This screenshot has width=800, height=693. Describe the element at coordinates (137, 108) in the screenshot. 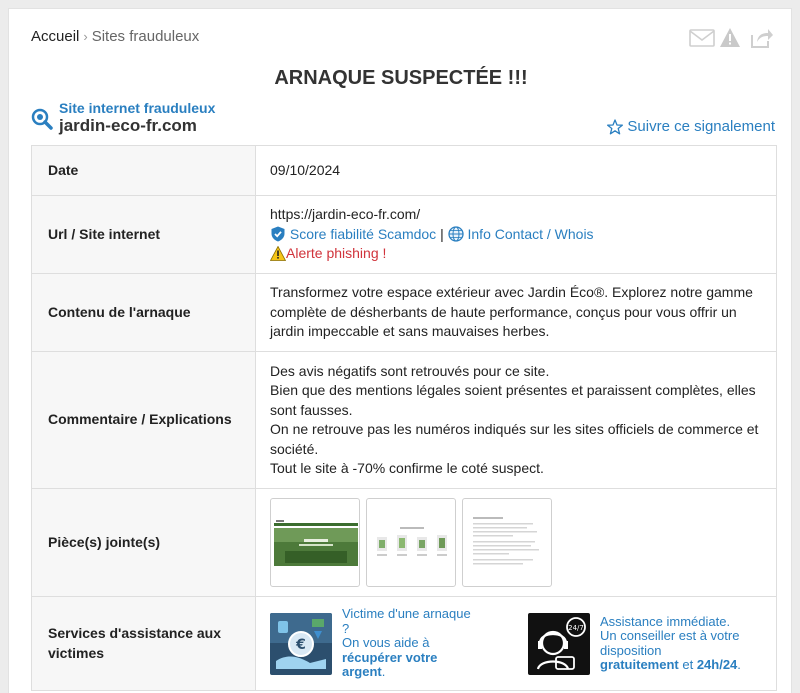

I see `site-kind-label: Site internet frauduleux` at that location.